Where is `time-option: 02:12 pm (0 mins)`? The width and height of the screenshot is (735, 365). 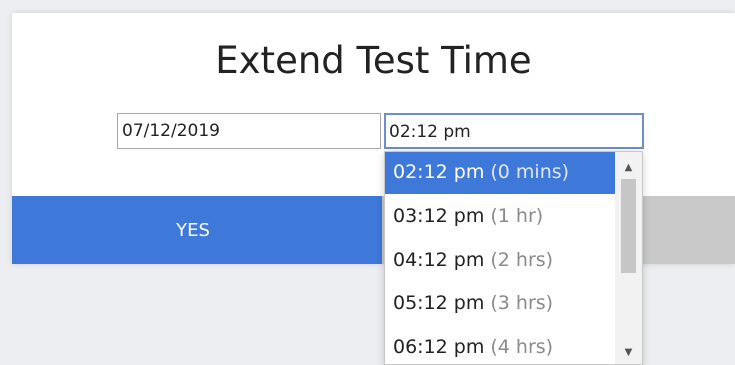 time-option: 02:12 pm (0 mins) is located at coordinates (500, 173).